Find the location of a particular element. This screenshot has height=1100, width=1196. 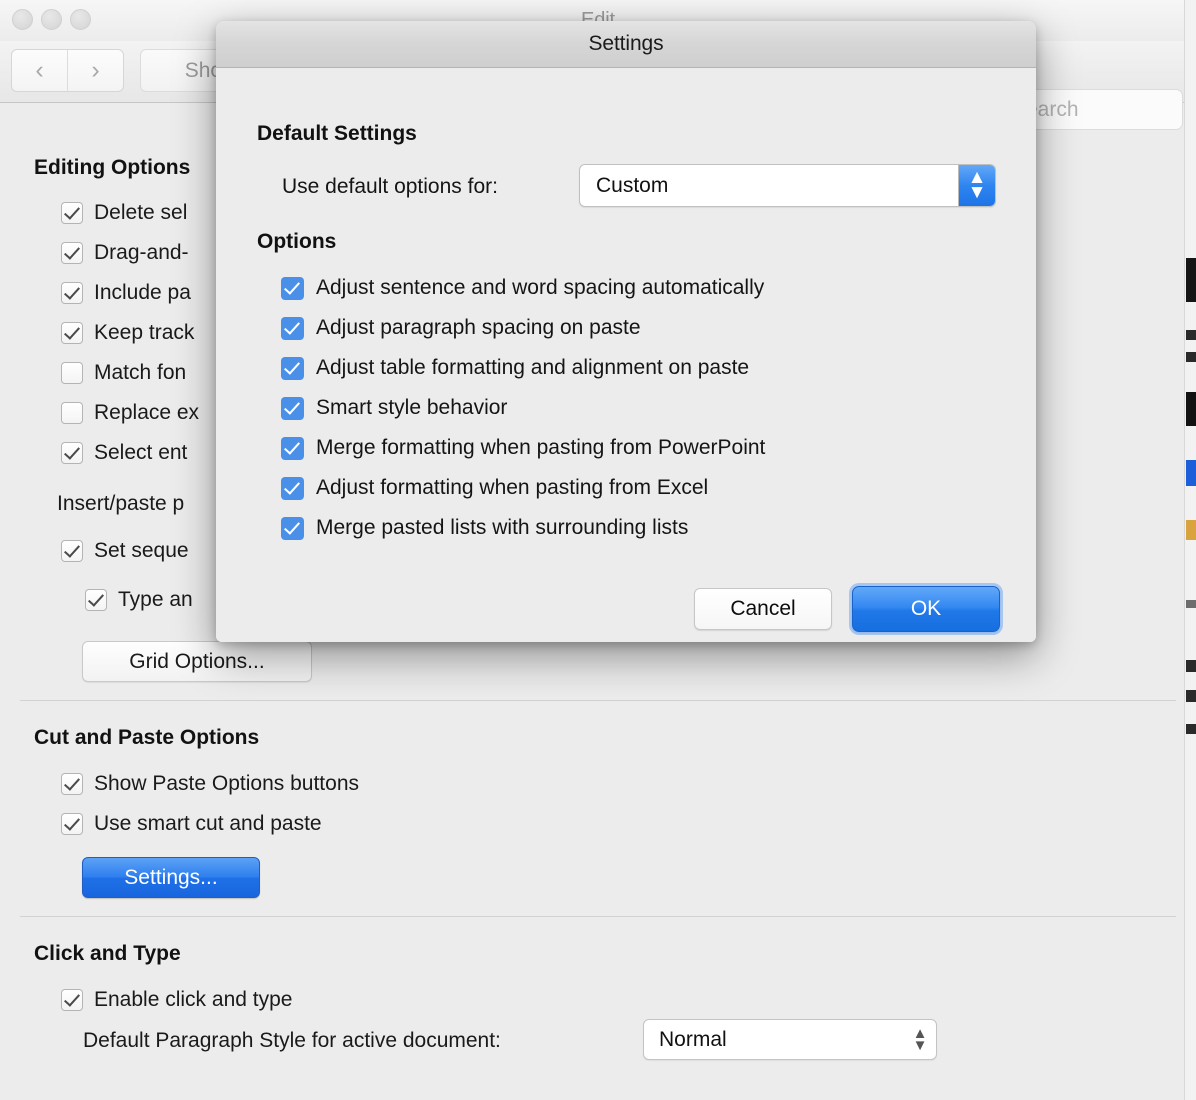

checkbox-use-smart-cut-paste is located at coordinates (72, 824).